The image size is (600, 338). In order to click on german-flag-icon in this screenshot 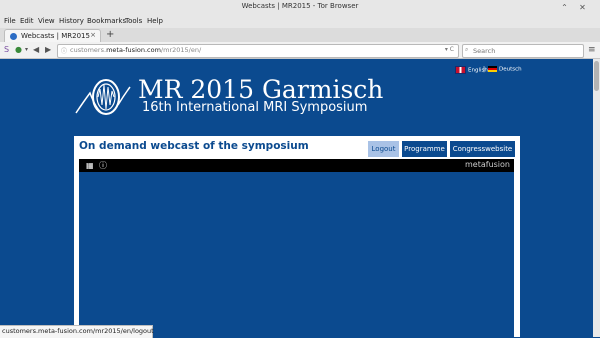, I will do `click(492, 69)`.